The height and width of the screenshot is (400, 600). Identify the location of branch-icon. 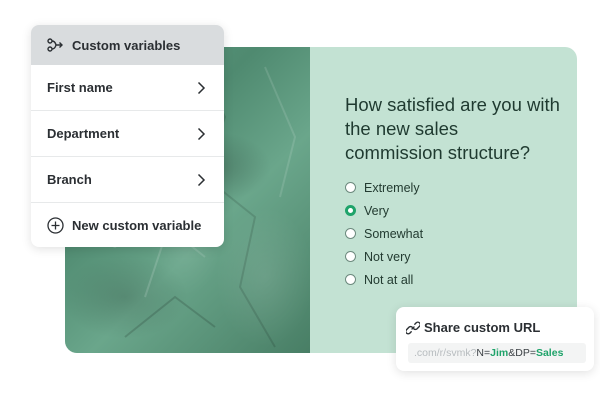
(55, 45).